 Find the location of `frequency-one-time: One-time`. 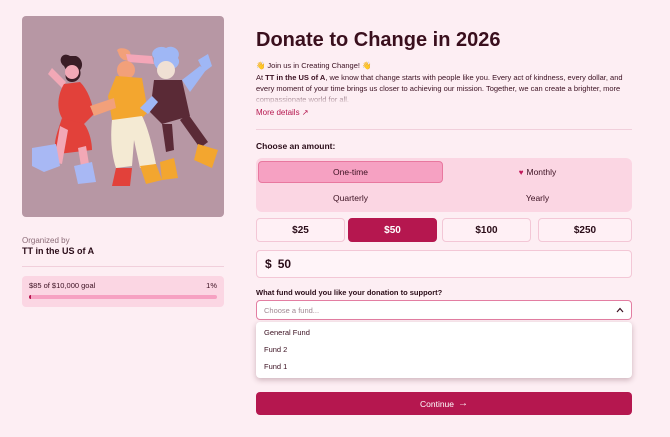

frequency-one-time: One-time is located at coordinates (350, 172).